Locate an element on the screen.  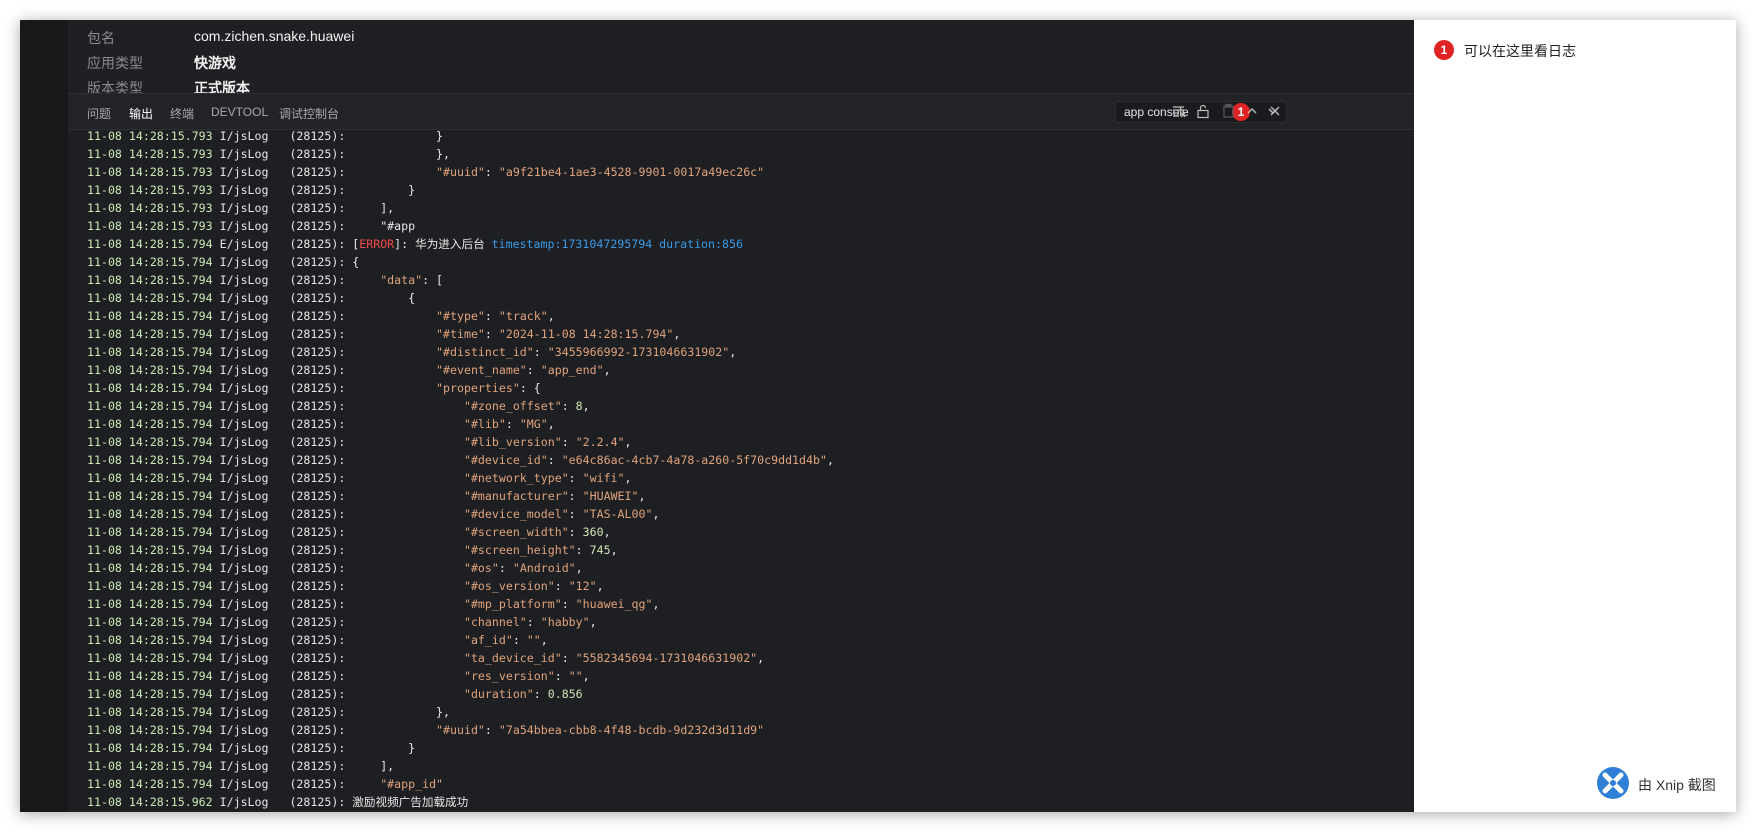
log-message-segment: "" is located at coordinates (575, 676).